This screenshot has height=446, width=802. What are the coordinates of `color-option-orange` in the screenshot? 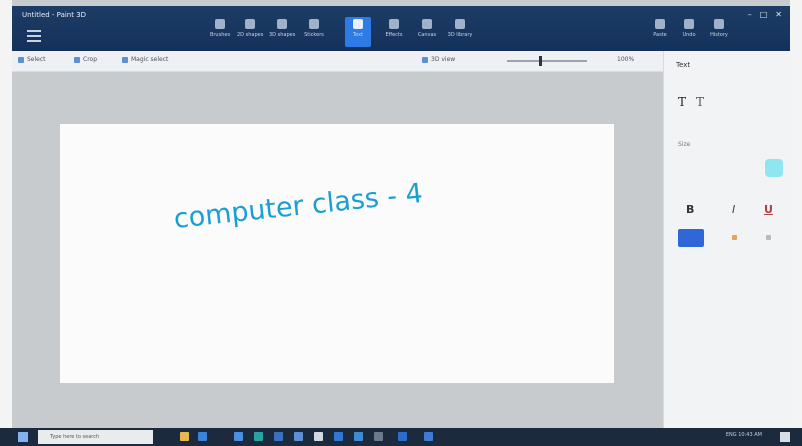 It's located at (734, 237).